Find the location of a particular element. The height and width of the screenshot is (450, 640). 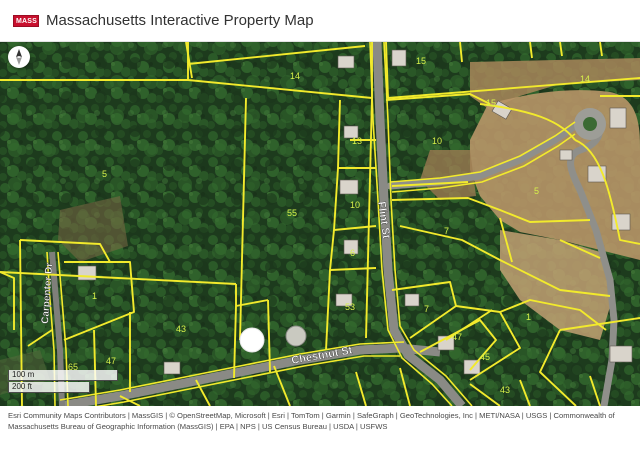

scale-imperial-label: 200 ft is located at coordinates (22, 386).